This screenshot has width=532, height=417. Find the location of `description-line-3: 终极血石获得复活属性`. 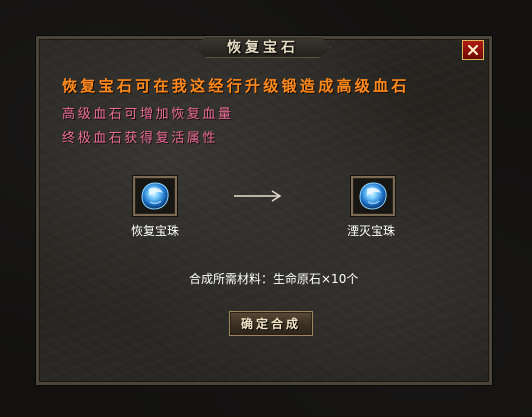

description-line-3: 终极血石获得复活属性 is located at coordinates (140, 138).